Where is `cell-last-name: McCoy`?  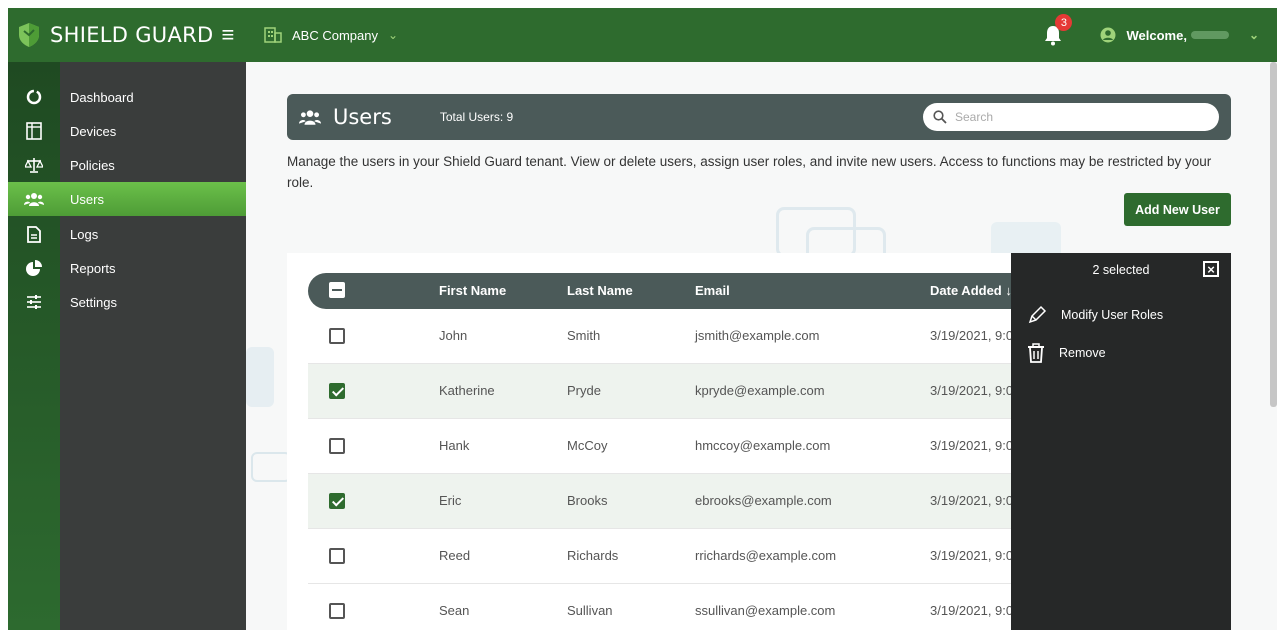 cell-last-name: McCoy is located at coordinates (587, 445).